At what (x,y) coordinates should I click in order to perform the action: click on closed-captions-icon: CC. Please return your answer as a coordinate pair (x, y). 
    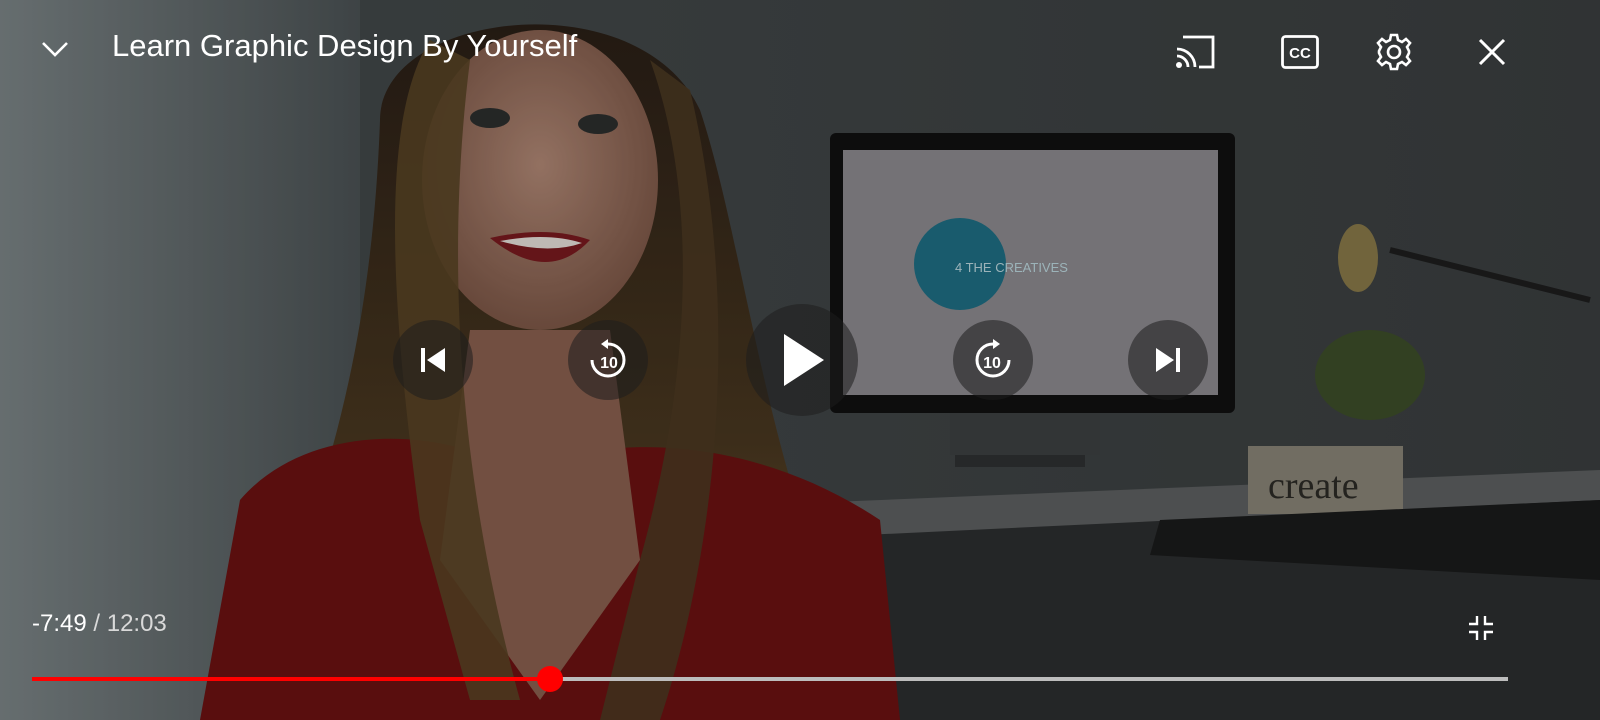
    Looking at the image, I should click on (1300, 52).